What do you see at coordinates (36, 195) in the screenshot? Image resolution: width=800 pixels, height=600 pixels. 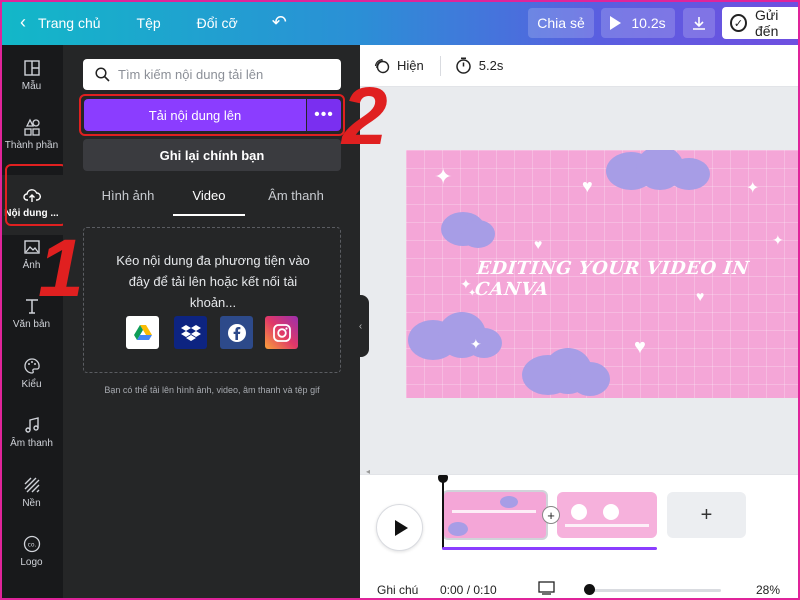 I see `uploads-highlight-box` at bounding box center [36, 195].